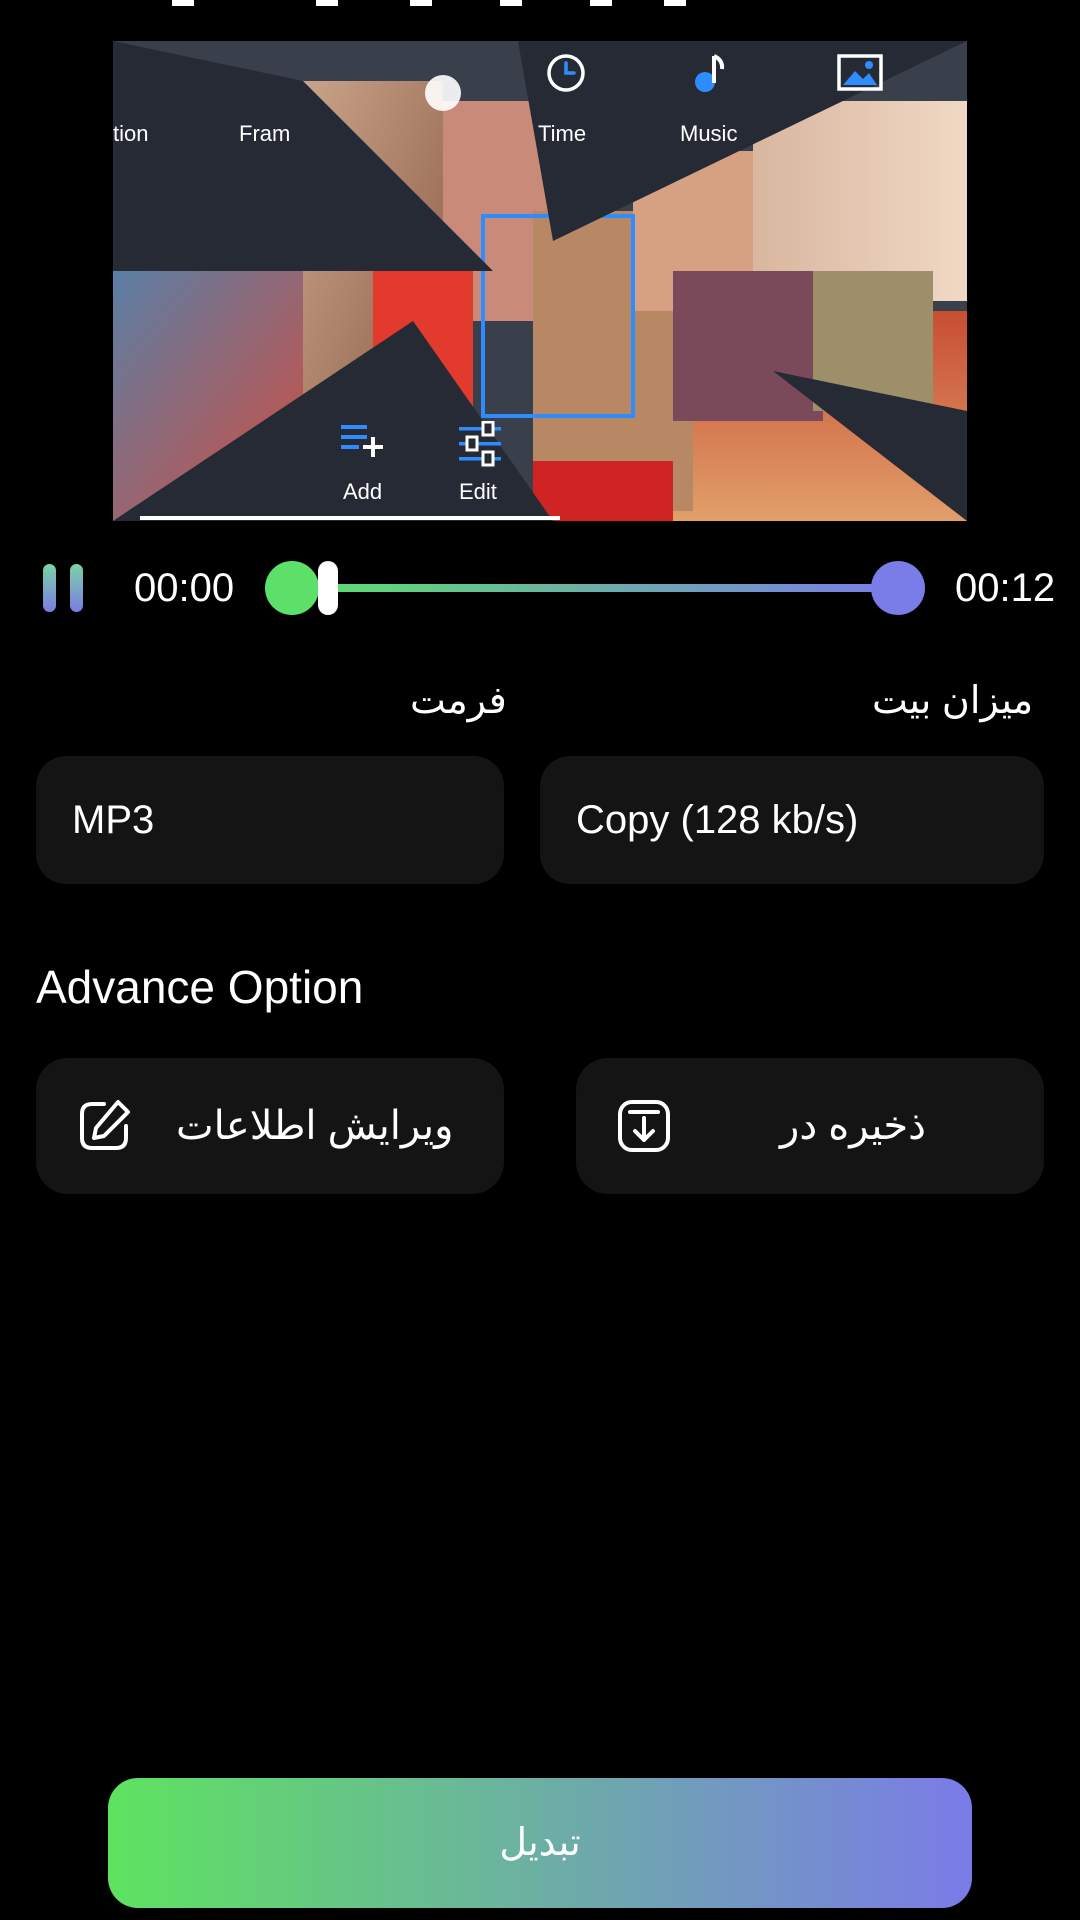 The width and height of the screenshot is (1080, 1920). Describe the element at coordinates (264, 134) in the screenshot. I see `menu-frame-label: Fram` at that location.